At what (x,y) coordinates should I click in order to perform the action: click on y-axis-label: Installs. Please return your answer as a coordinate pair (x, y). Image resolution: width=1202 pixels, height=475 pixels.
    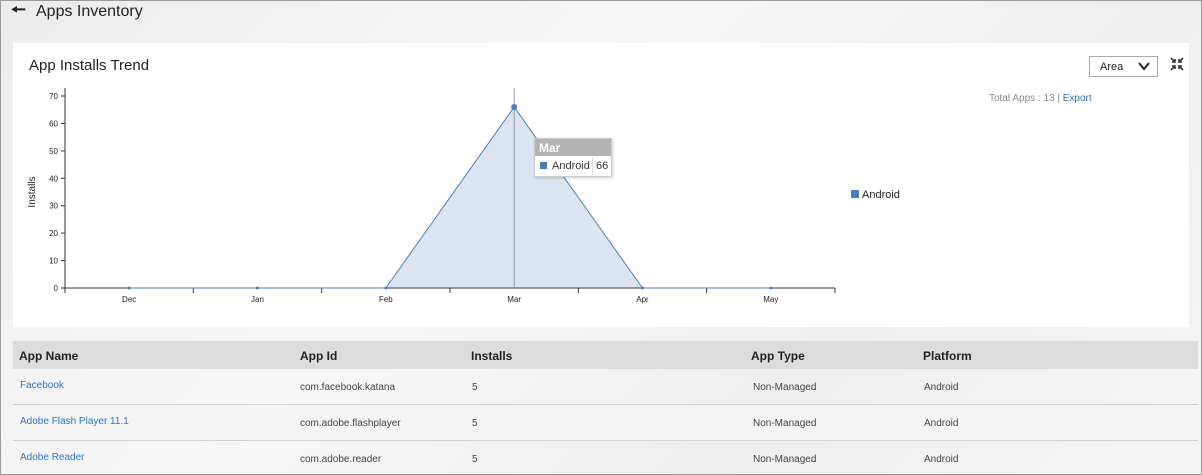
    Looking at the image, I should click on (32, 191).